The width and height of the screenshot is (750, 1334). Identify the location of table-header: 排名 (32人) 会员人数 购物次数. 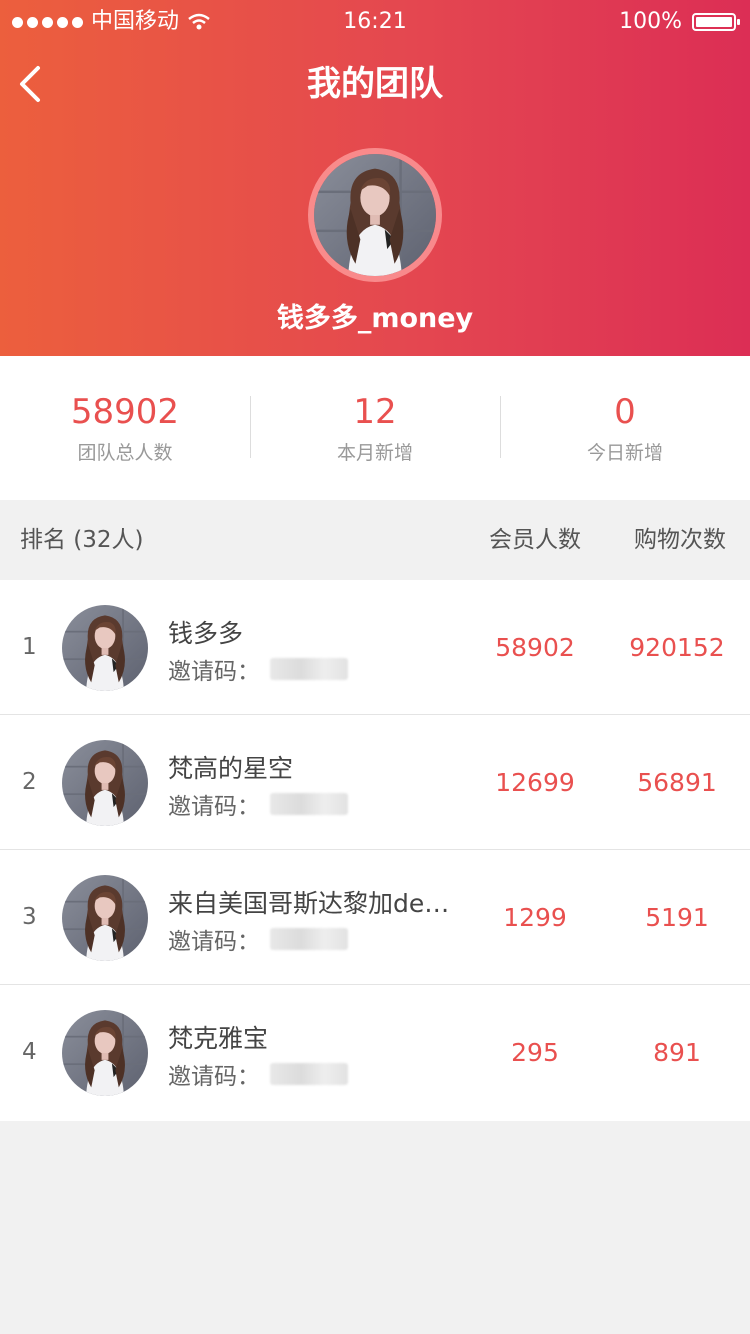
(375, 540).